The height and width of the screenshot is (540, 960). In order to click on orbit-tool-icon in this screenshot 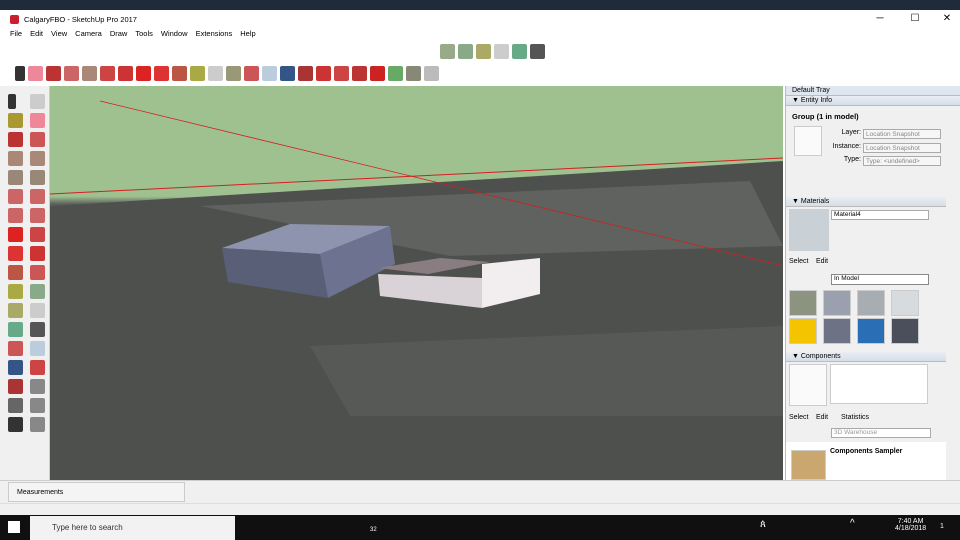, I will do `click(15, 348)`.